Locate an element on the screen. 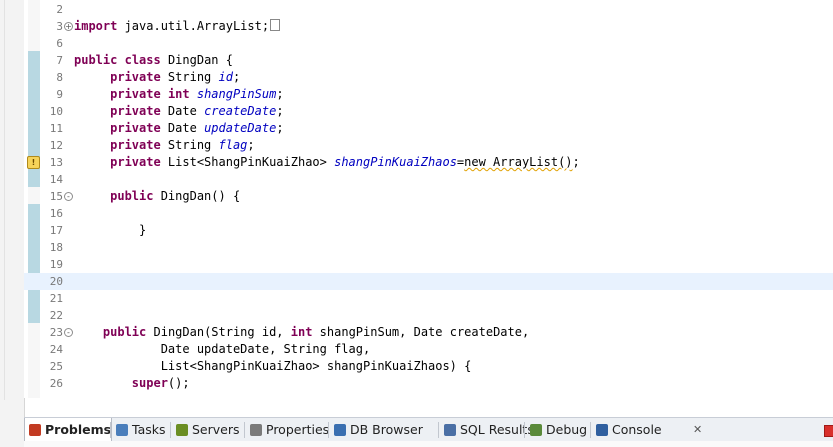  tab-label: Console is located at coordinates (637, 429).